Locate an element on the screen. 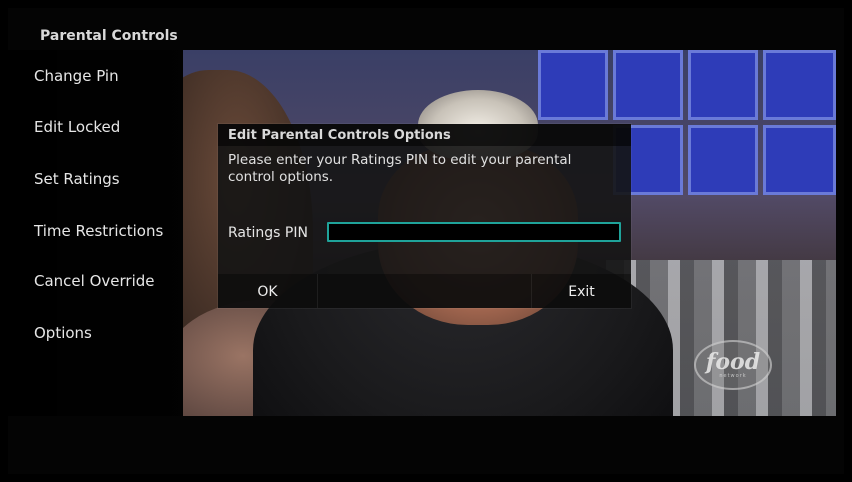 The width and height of the screenshot is (852, 482). ok-button: OK is located at coordinates (268, 291).